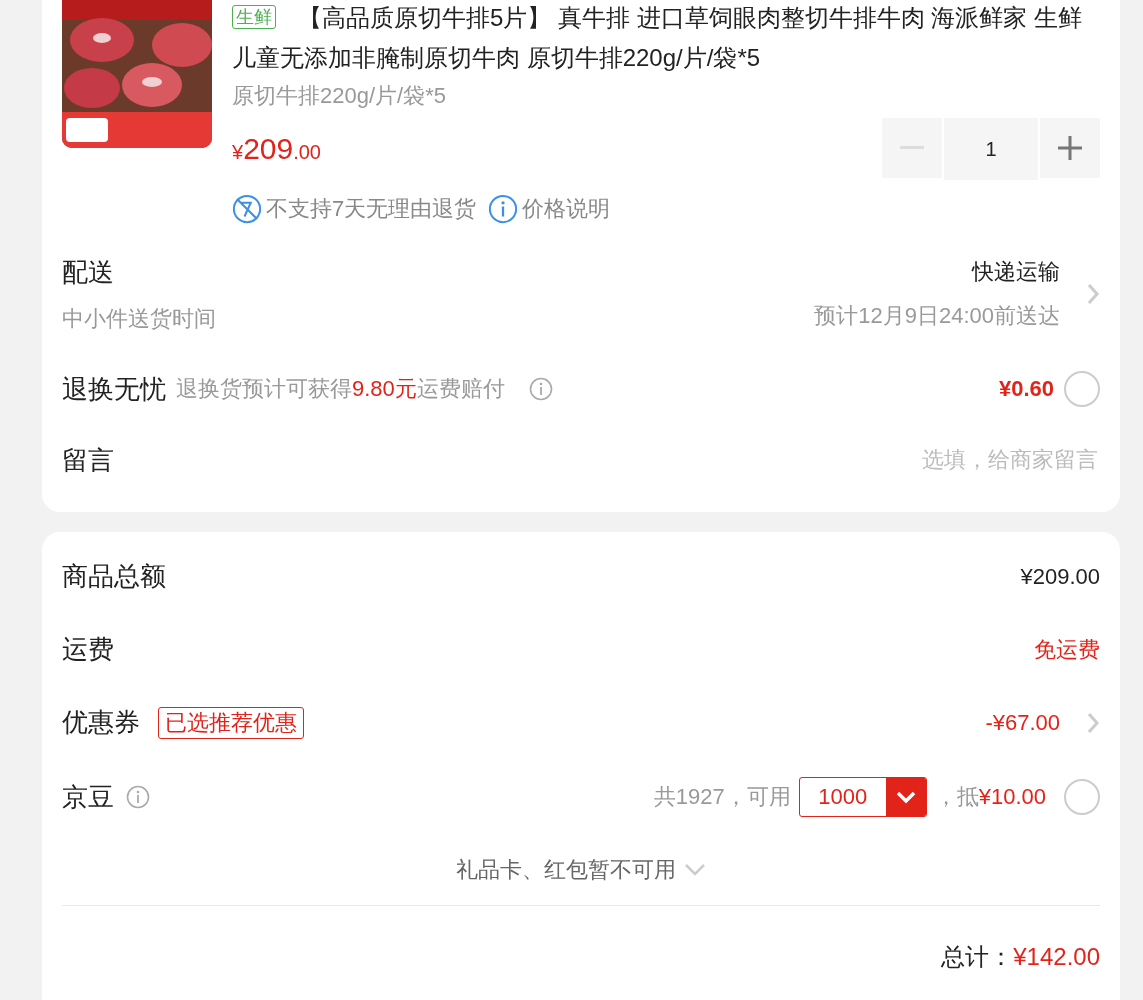  I want to click on delivery-time-label: 中小件送货时间, so click(139, 318).